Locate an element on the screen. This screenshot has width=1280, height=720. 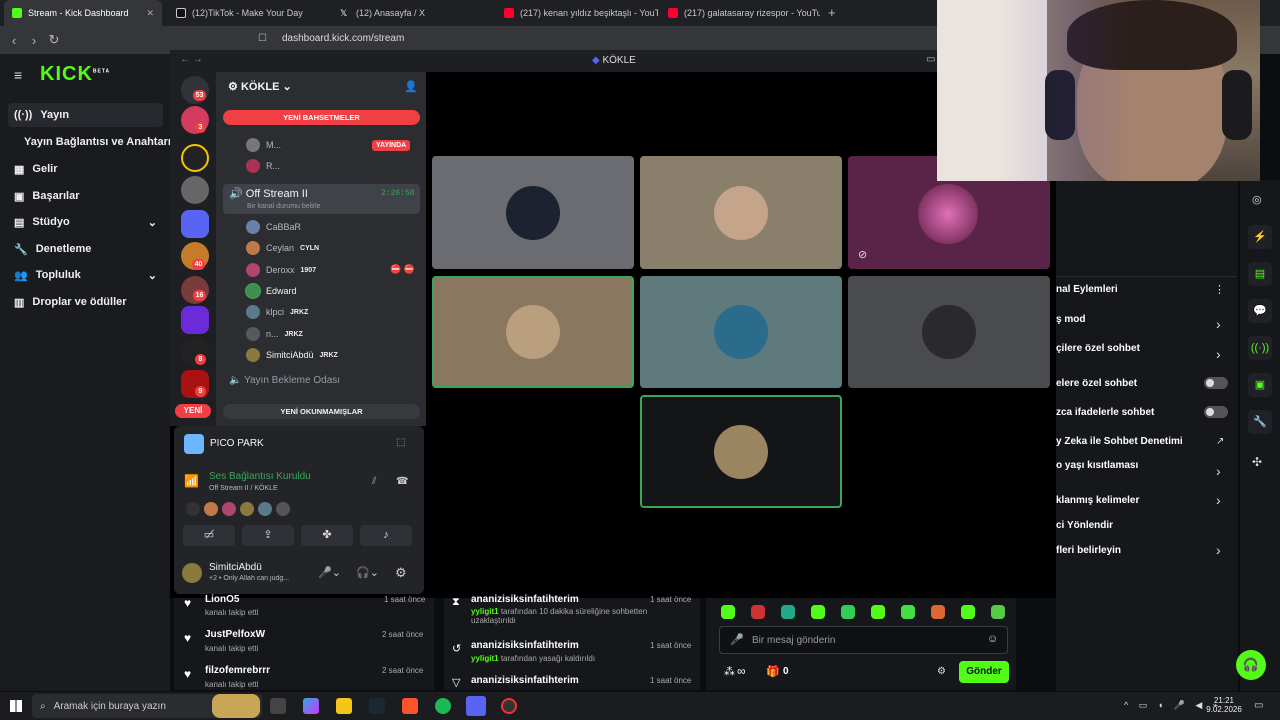
chat-settings-icon: ⚙ is located at coordinates (941, 671).